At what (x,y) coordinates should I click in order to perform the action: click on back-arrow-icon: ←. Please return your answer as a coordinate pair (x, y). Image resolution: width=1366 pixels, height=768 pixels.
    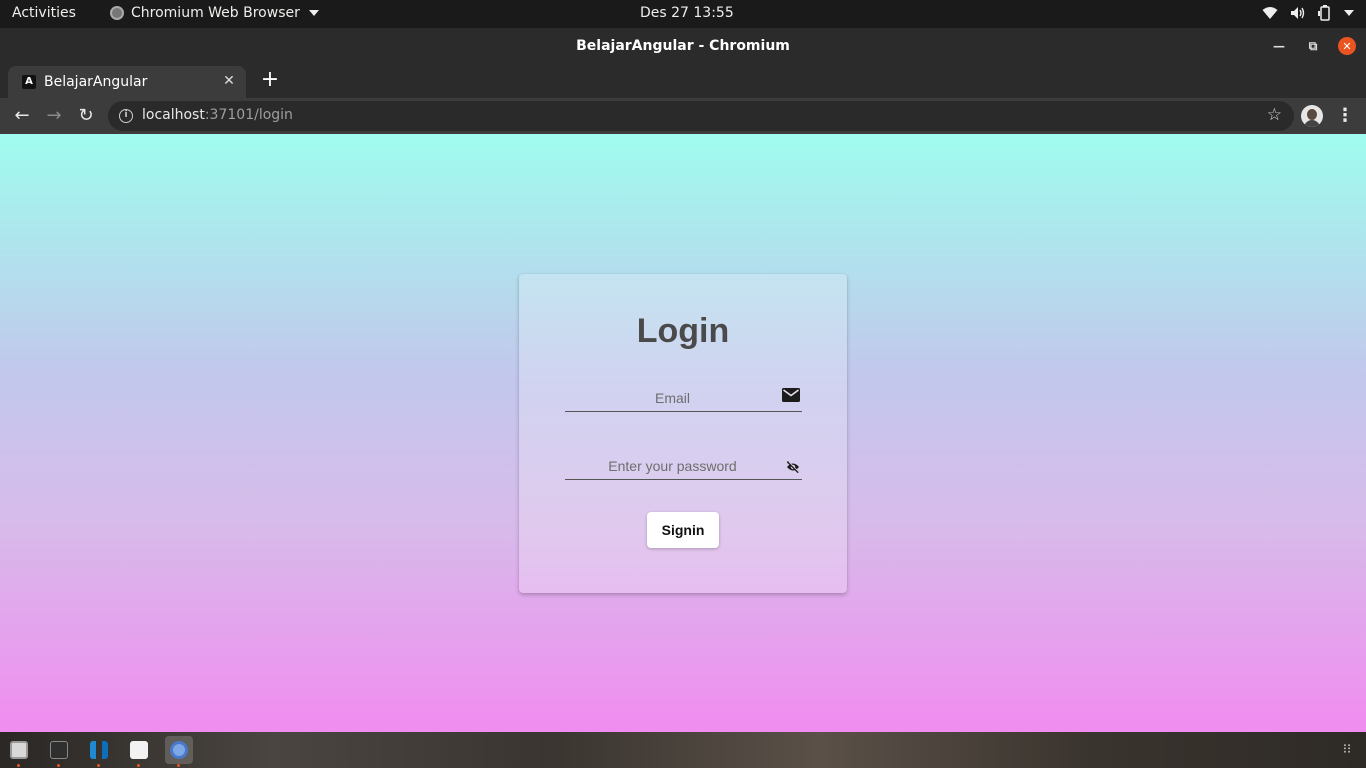
    Looking at the image, I should click on (22, 116).